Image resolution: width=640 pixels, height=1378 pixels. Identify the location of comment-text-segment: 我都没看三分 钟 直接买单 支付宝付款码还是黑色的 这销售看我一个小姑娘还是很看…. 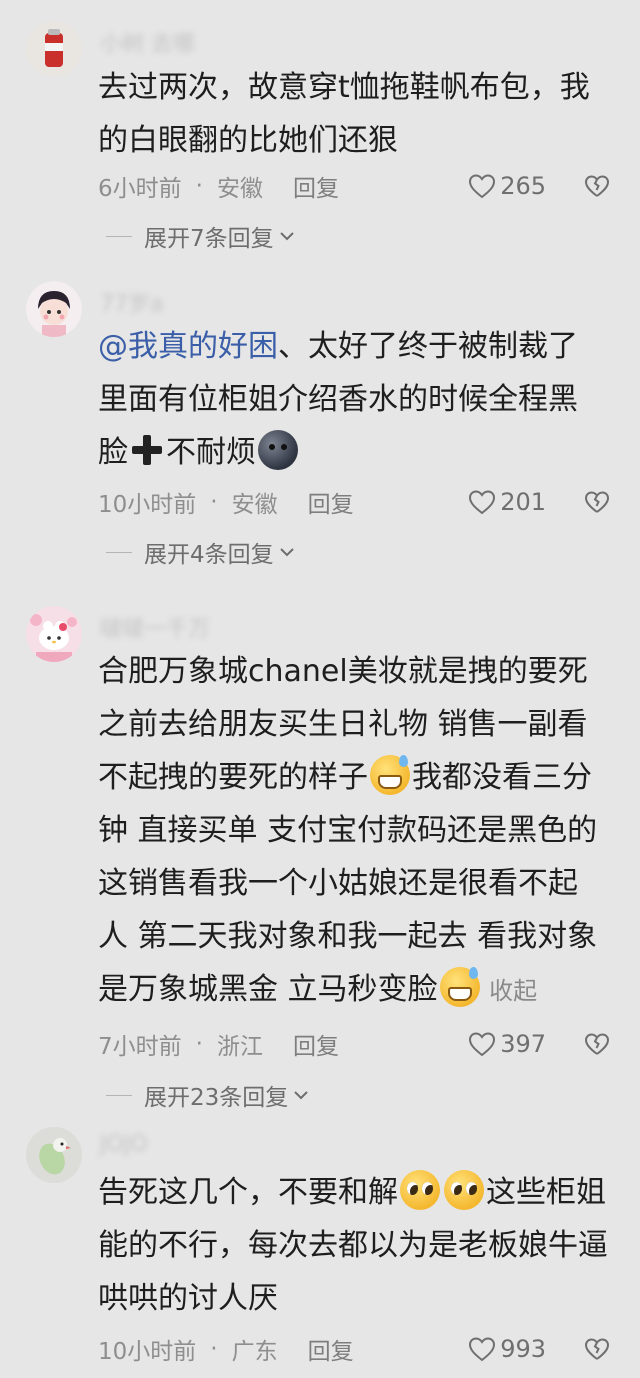
(348, 883).